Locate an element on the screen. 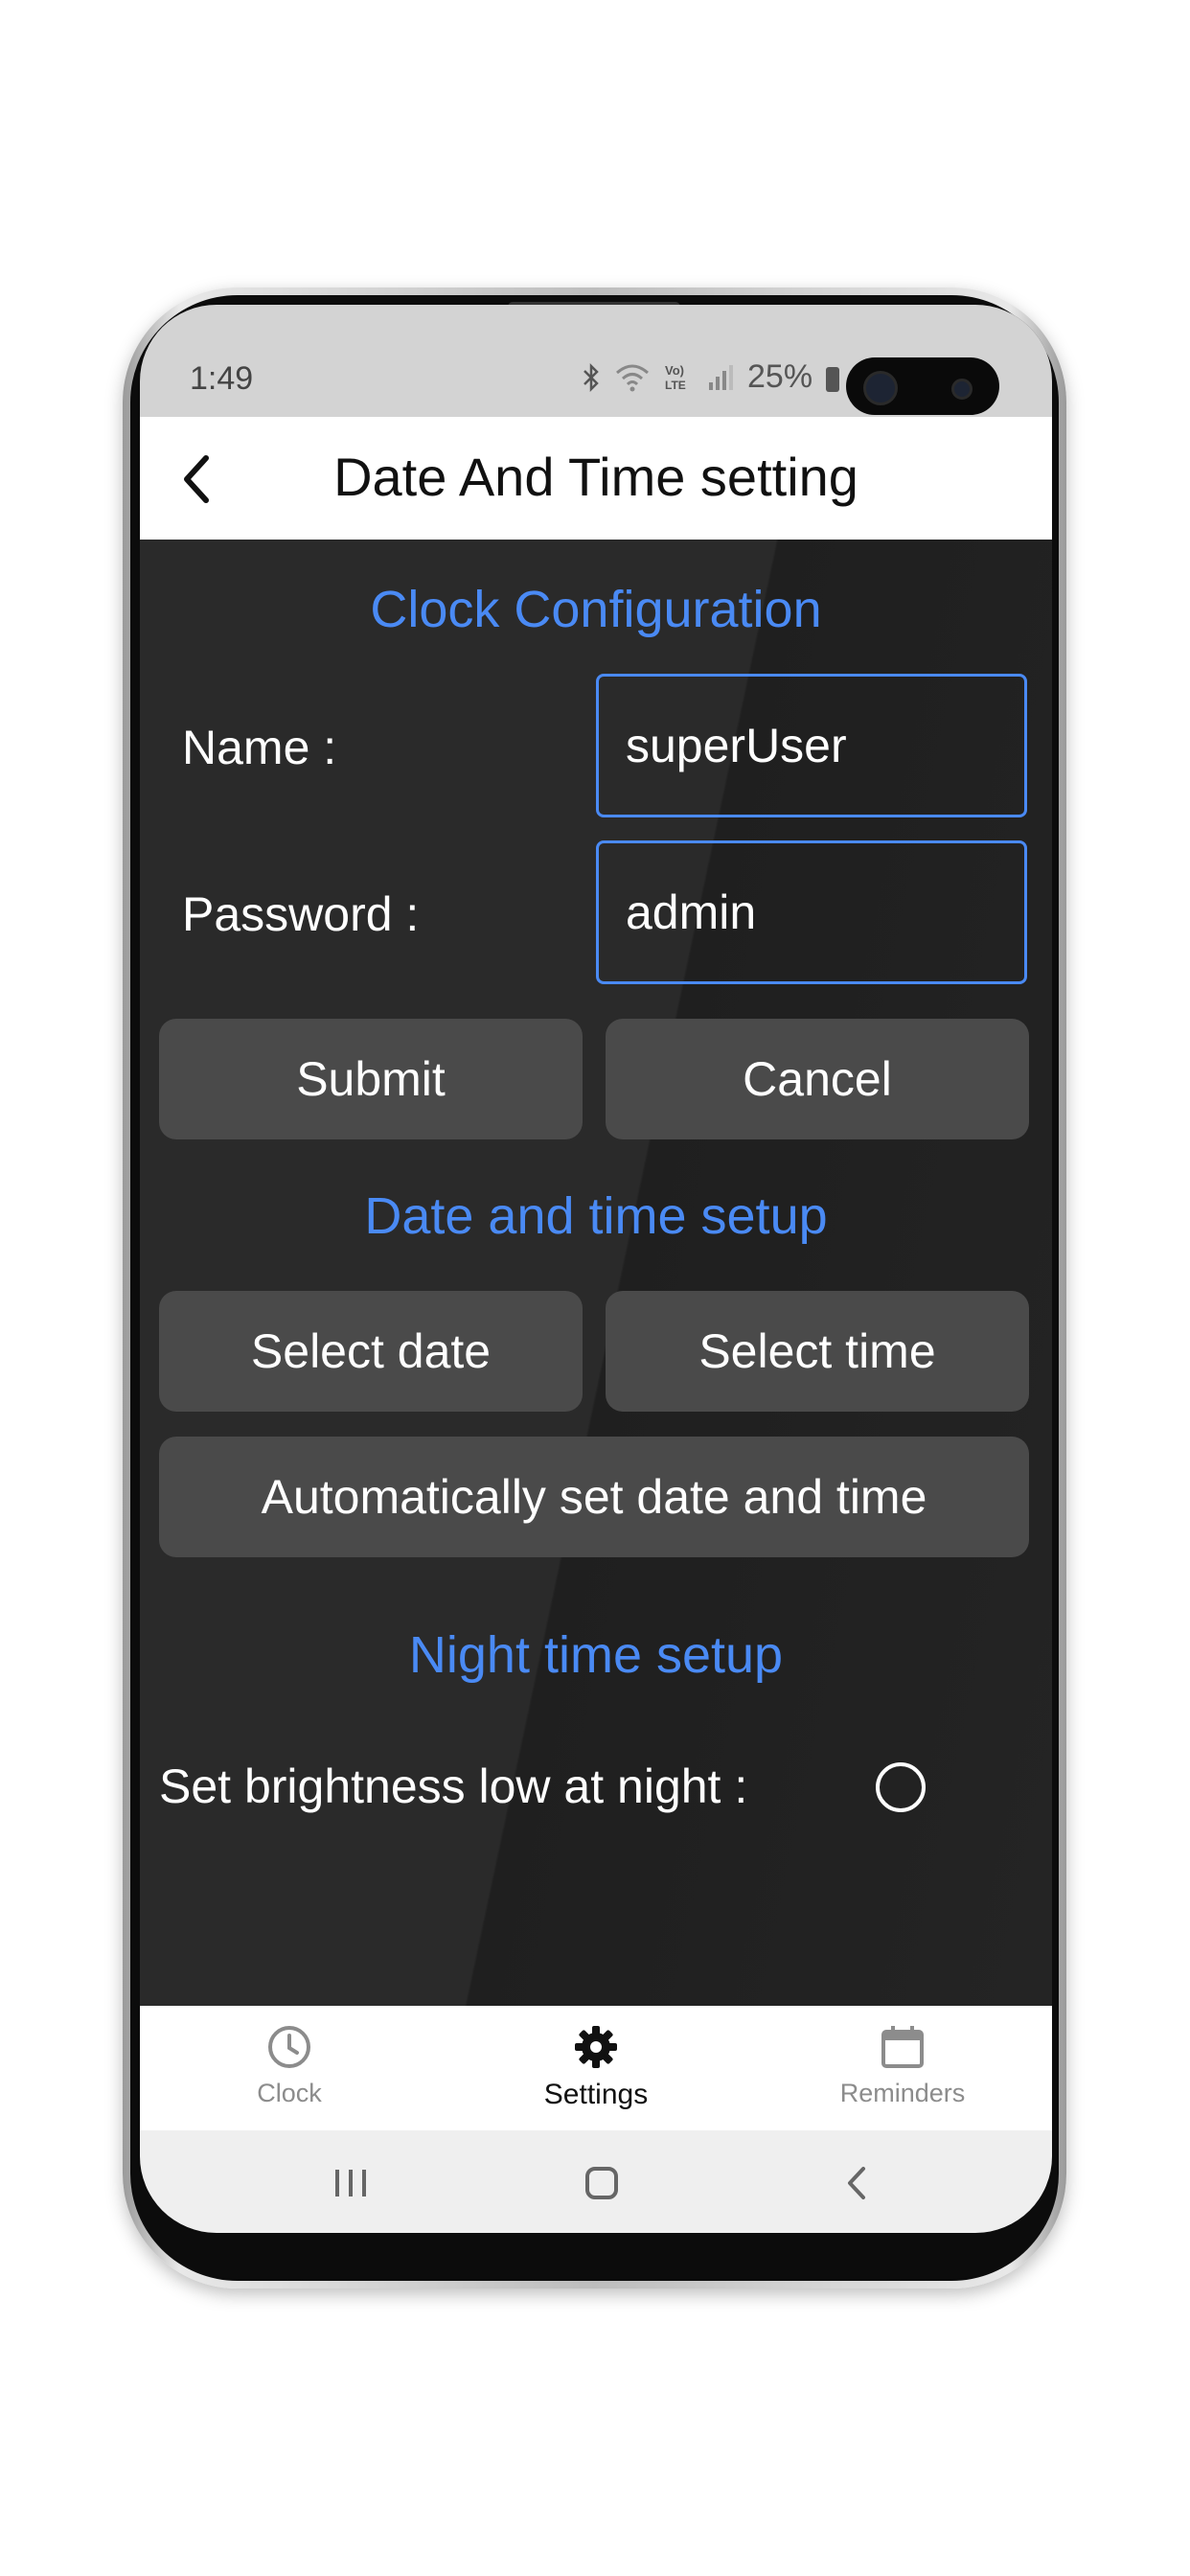  nav-clock: Clock is located at coordinates (289, 2065).